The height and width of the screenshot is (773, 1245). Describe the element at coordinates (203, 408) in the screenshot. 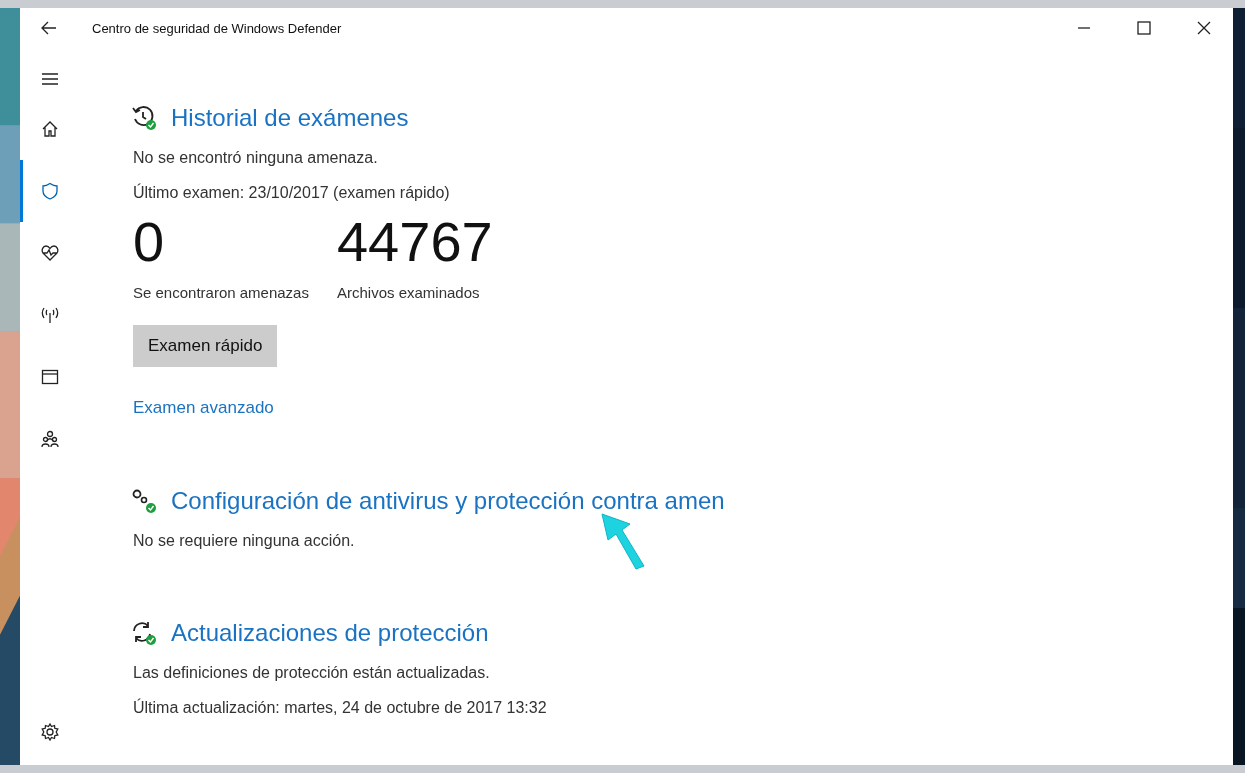

I see `advanced-scan-link: Examen avanzado` at that location.